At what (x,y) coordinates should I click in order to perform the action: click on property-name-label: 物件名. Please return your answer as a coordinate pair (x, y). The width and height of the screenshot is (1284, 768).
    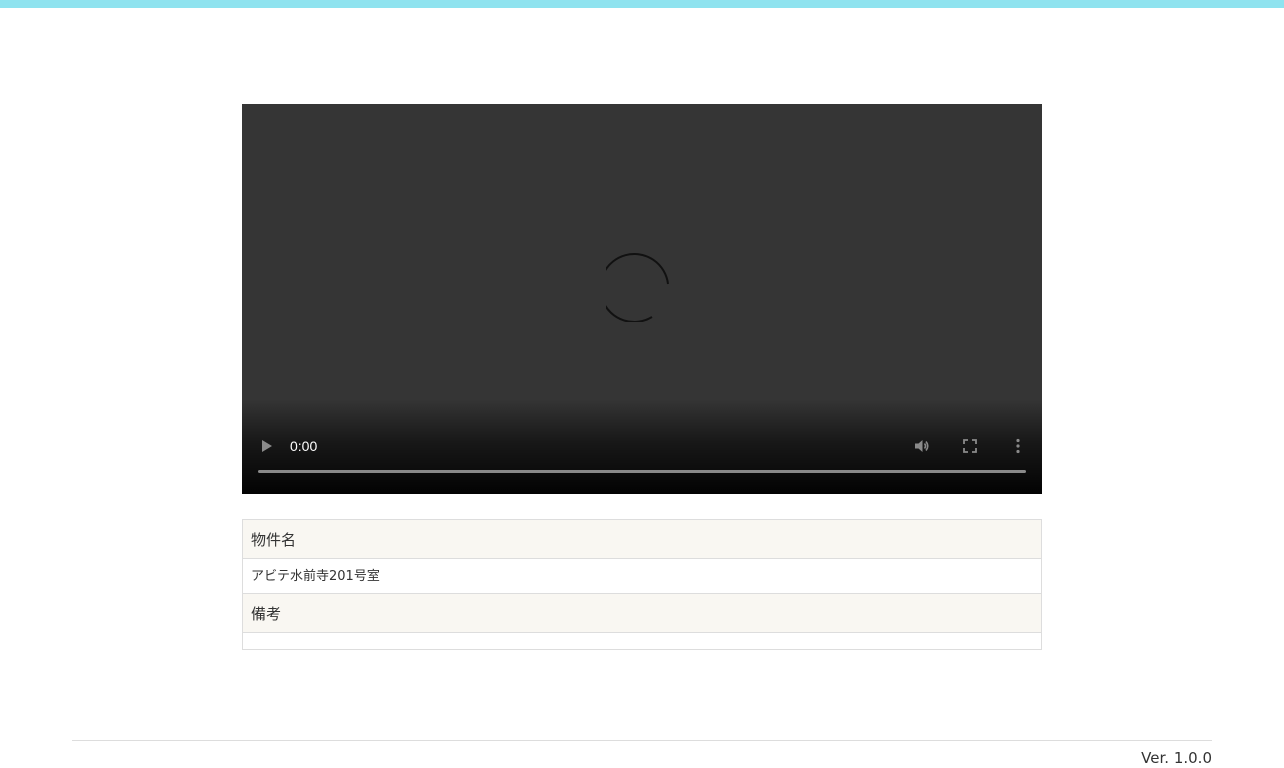
    Looking at the image, I should click on (642, 539).